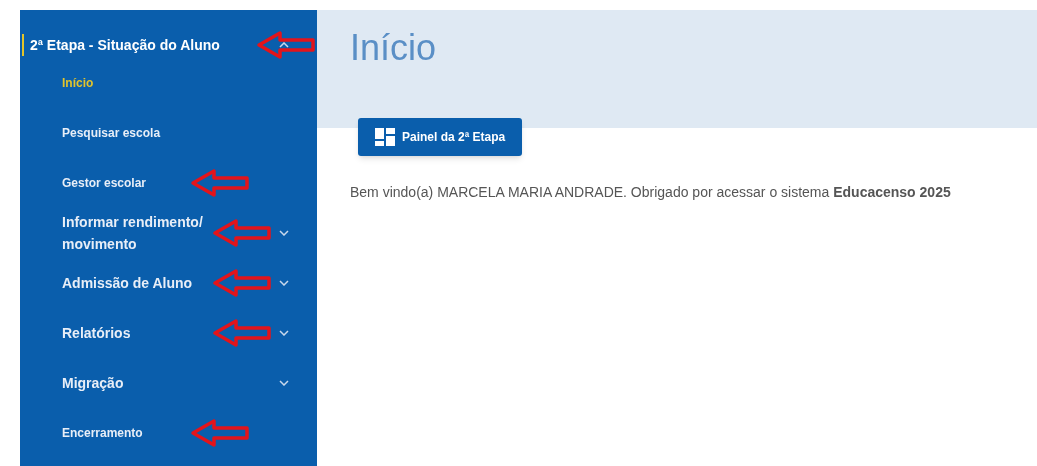 This screenshot has width=1037, height=466. I want to click on chevron-up-icon, so click(284, 45).